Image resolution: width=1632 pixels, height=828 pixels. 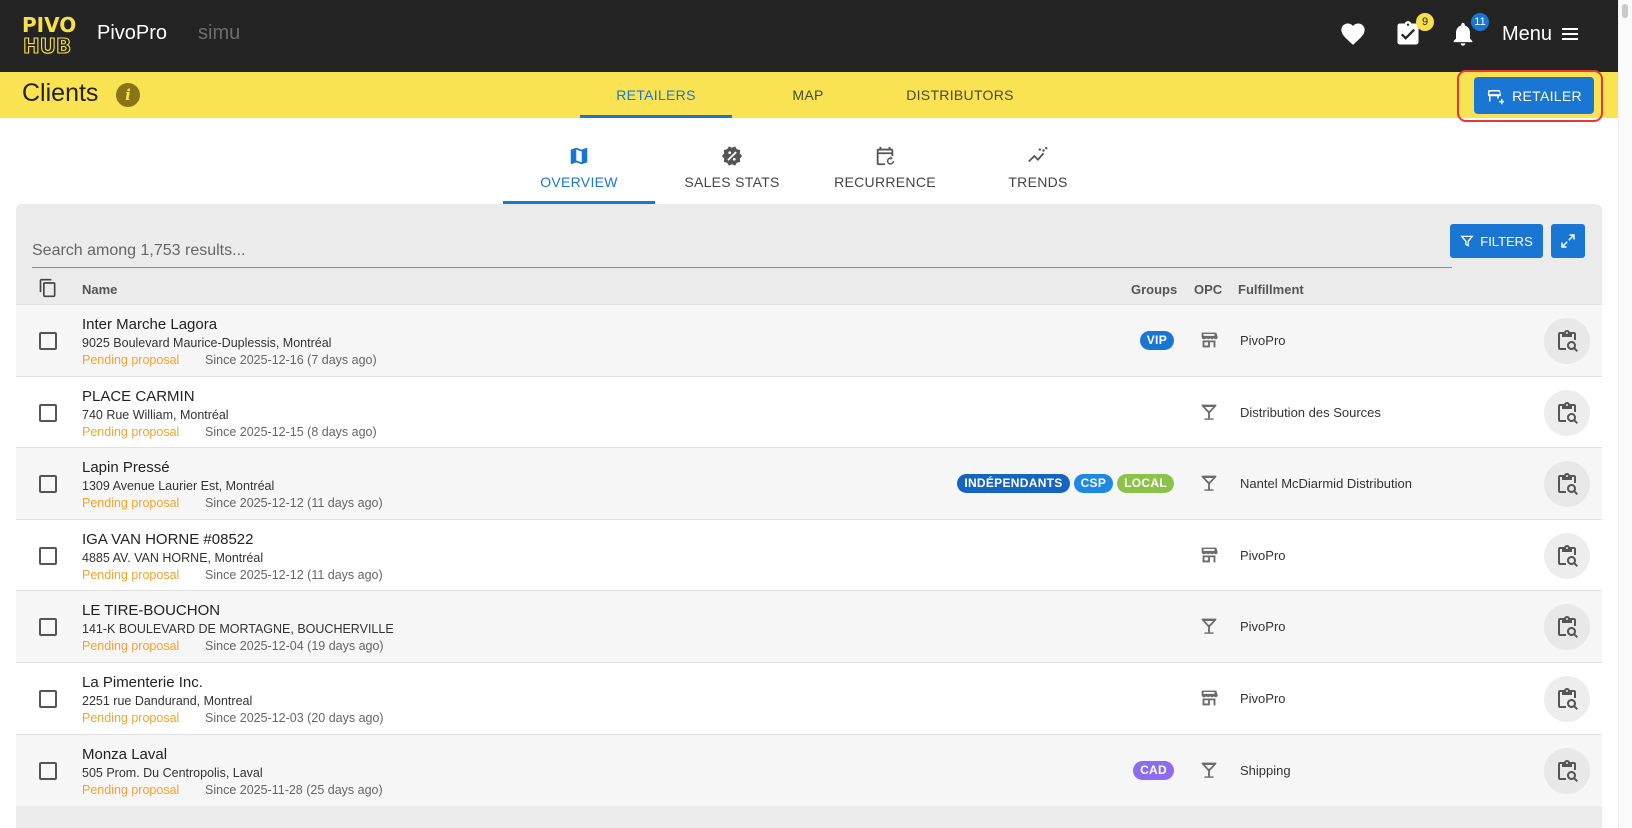 What do you see at coordinates (1263, 555) in the screenshot?
I see `fulfillment-value: PivoPro` at bounding box center [1263, 555].